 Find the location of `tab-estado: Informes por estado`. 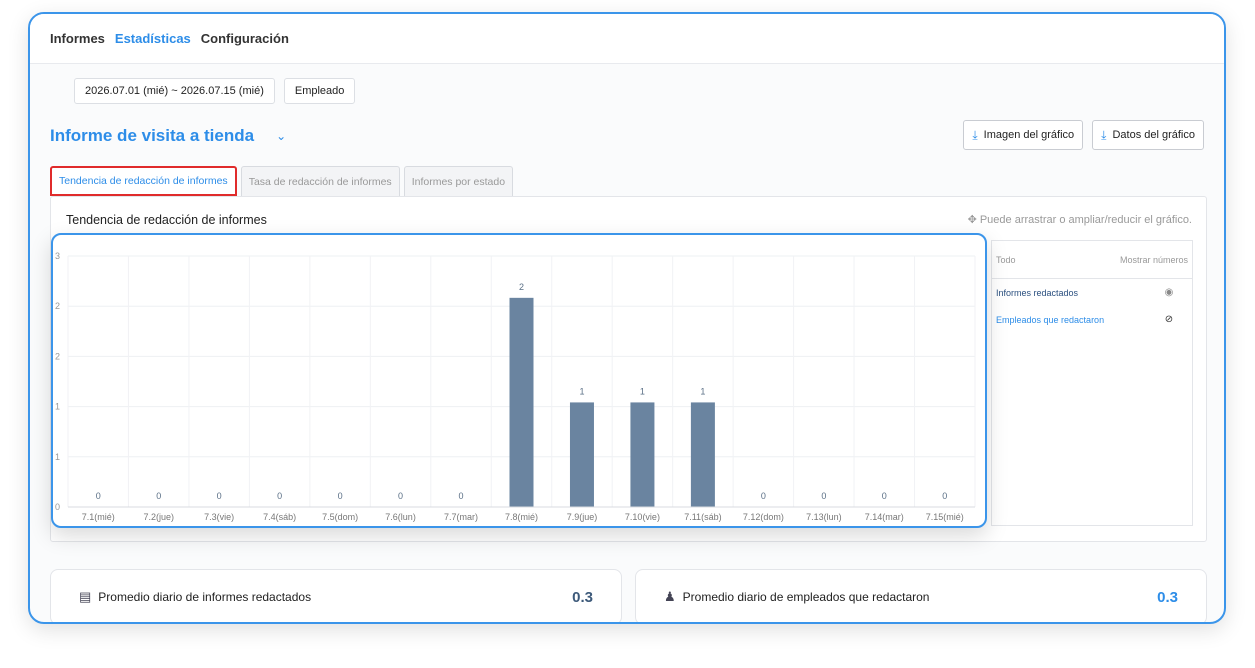

tab-estado: Informes por estado is located at coordinates (458, 181).